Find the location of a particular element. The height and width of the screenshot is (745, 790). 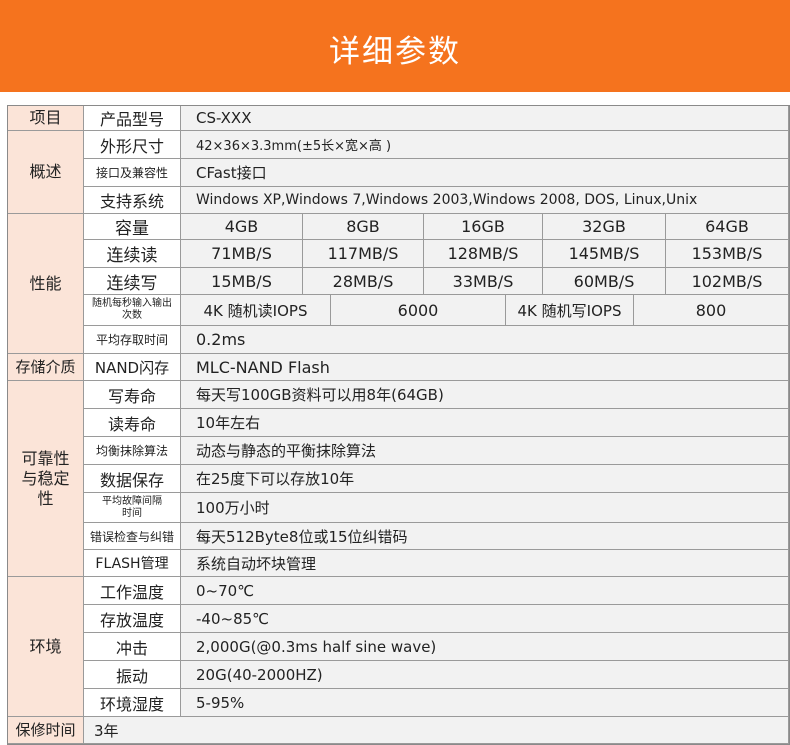

category-environment: 环境 is located at coordinates (46, 647).